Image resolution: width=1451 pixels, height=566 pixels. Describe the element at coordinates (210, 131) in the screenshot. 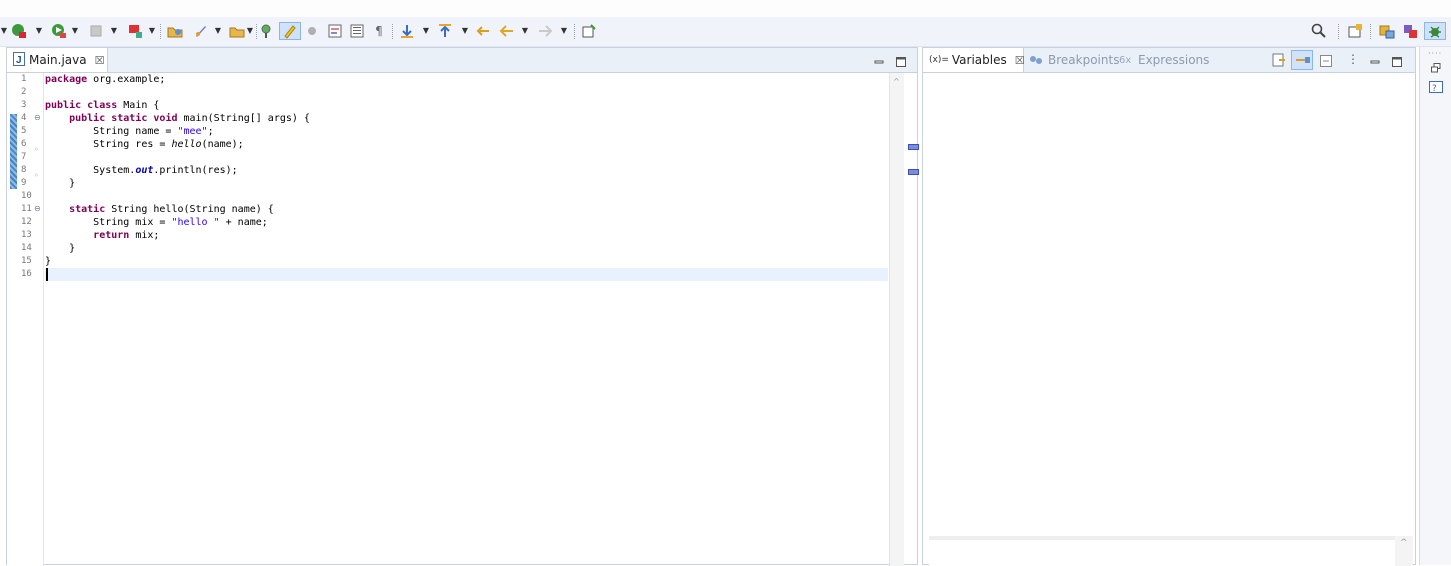

I see `code-token: ;` at that location.